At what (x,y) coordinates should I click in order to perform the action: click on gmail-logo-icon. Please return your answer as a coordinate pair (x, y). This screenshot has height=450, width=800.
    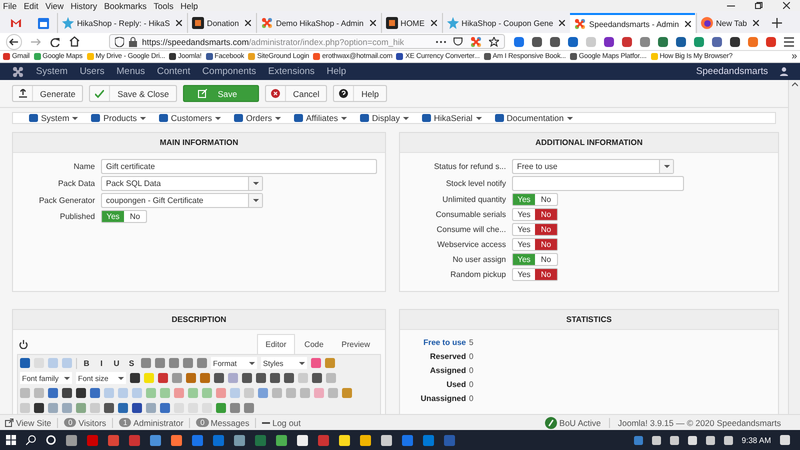
    Looking at the image, I should click on (16, 23).